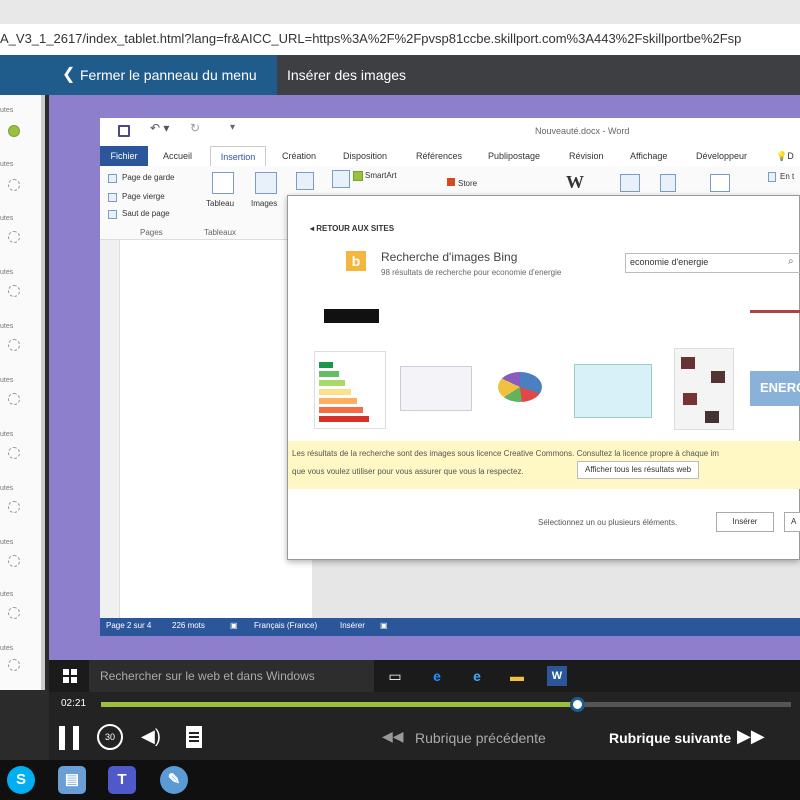  What do you see at coordinates (638, 470) in the screenshot?
I see `show-all-results-button: Afficher tous les résultats web` at bounding box center [638, 470].